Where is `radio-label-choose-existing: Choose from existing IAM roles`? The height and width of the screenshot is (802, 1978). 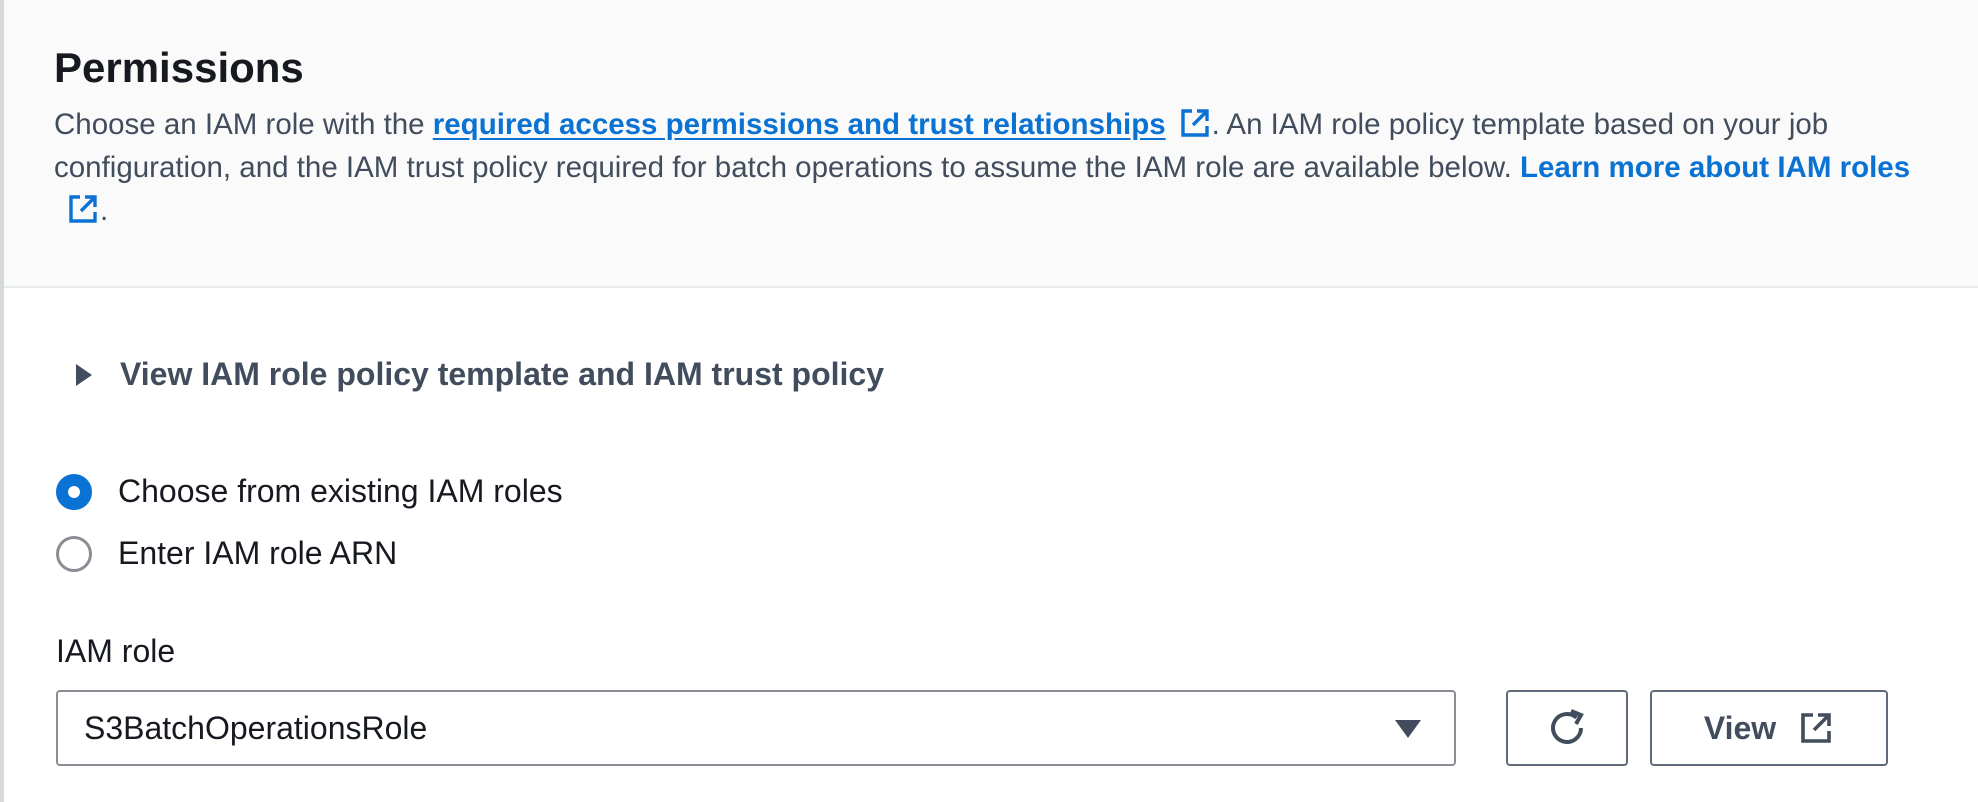 radio-label-choose-existing: Choose from existing IAM roles is located at coordinates (340, 491).